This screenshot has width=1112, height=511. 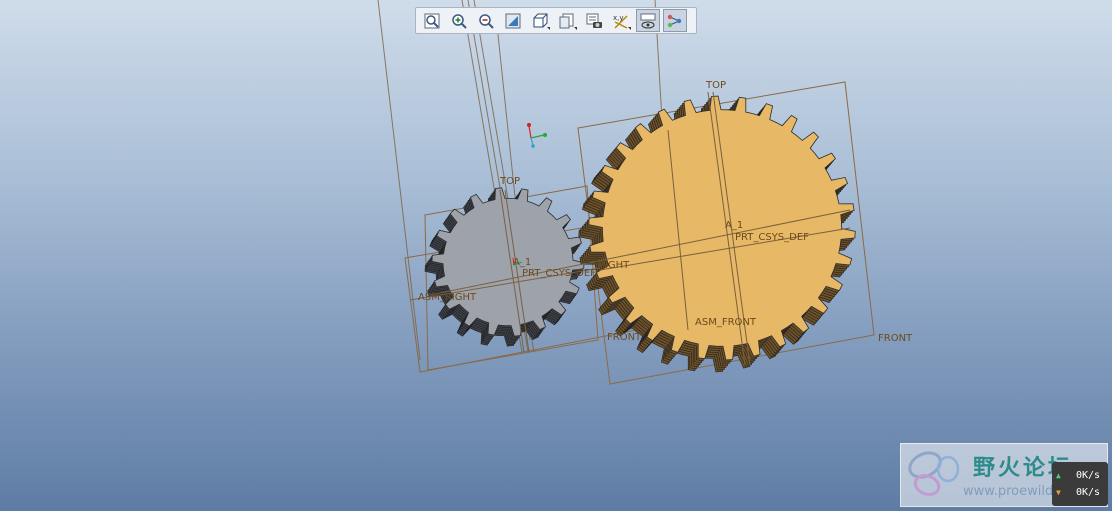 What do you see at coordinates (726, 322) in the screenshot?
I see `datum-label-asm-front: ASM_FRONT` at bounding box center [726, 322].